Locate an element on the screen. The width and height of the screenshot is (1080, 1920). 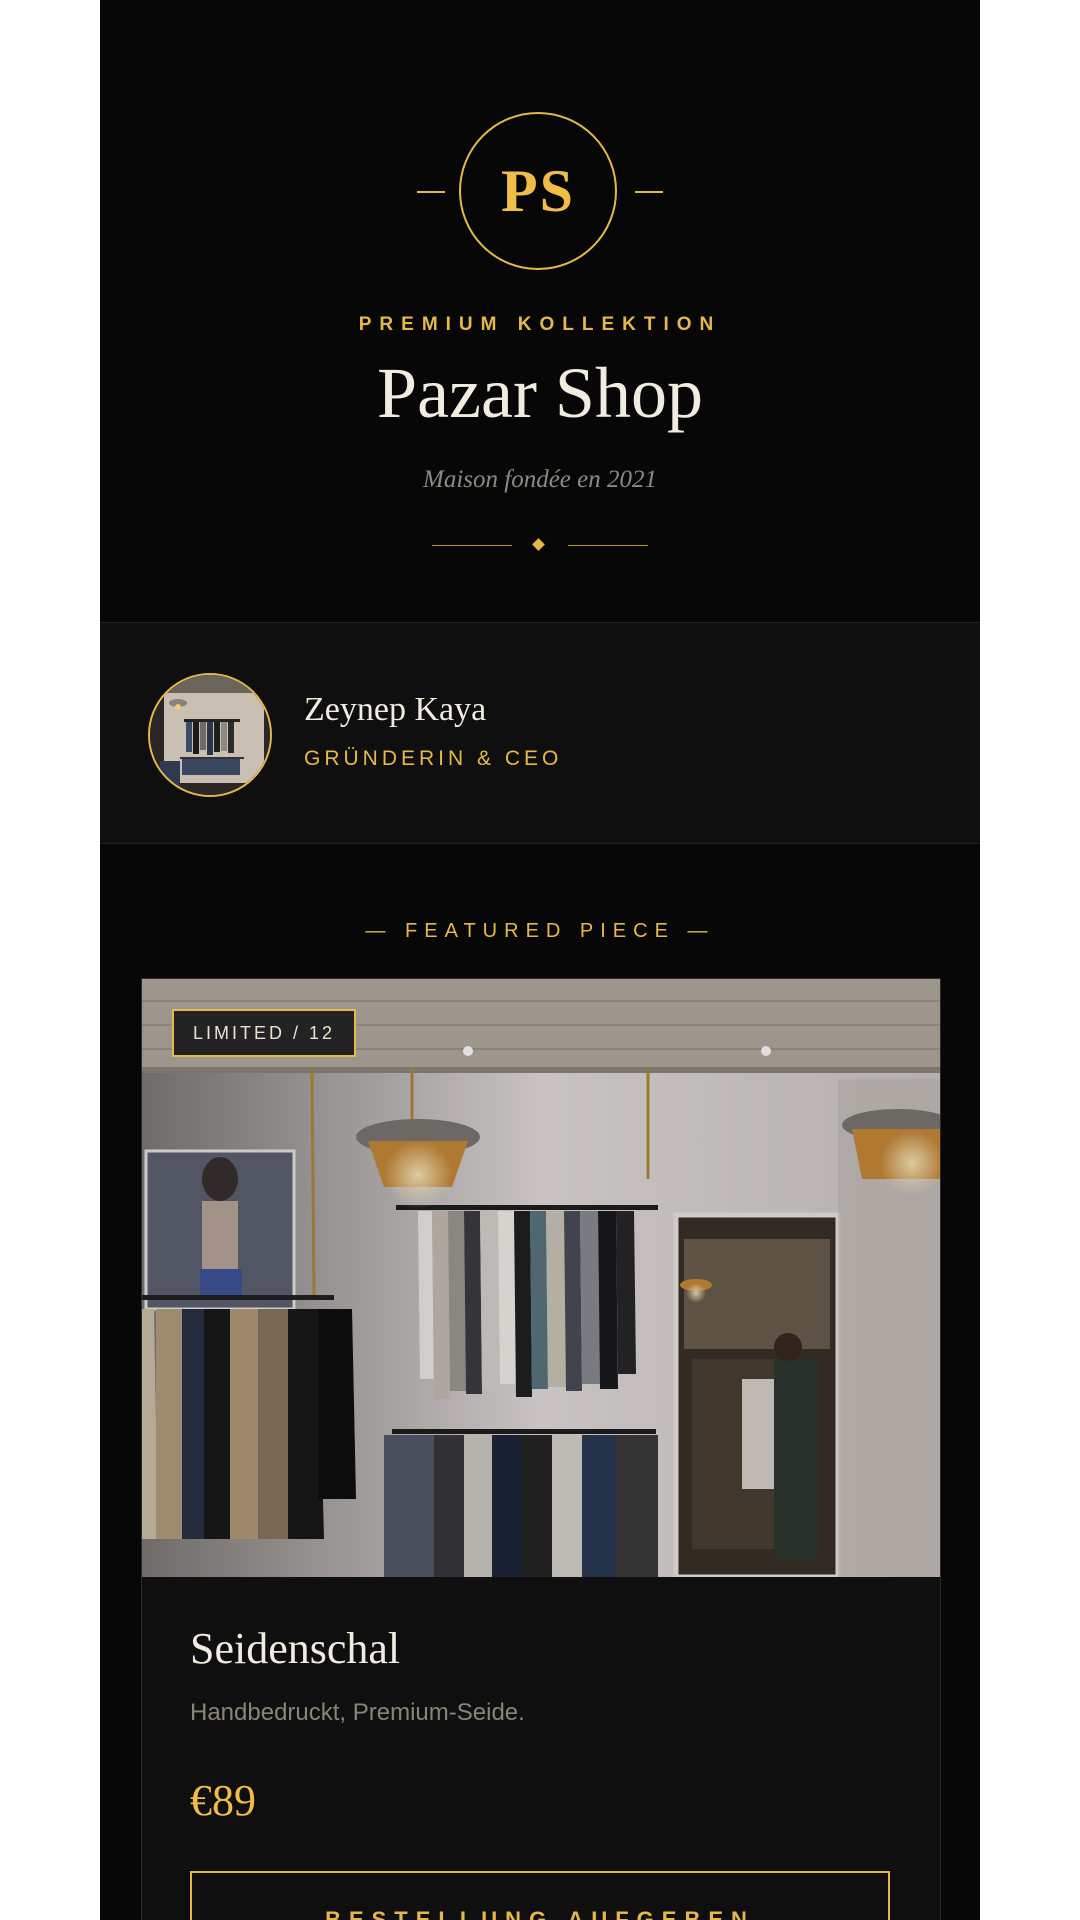
place-order-button: BESTELLUNG AUFGEBEN is located at coordinates (540, 1895).